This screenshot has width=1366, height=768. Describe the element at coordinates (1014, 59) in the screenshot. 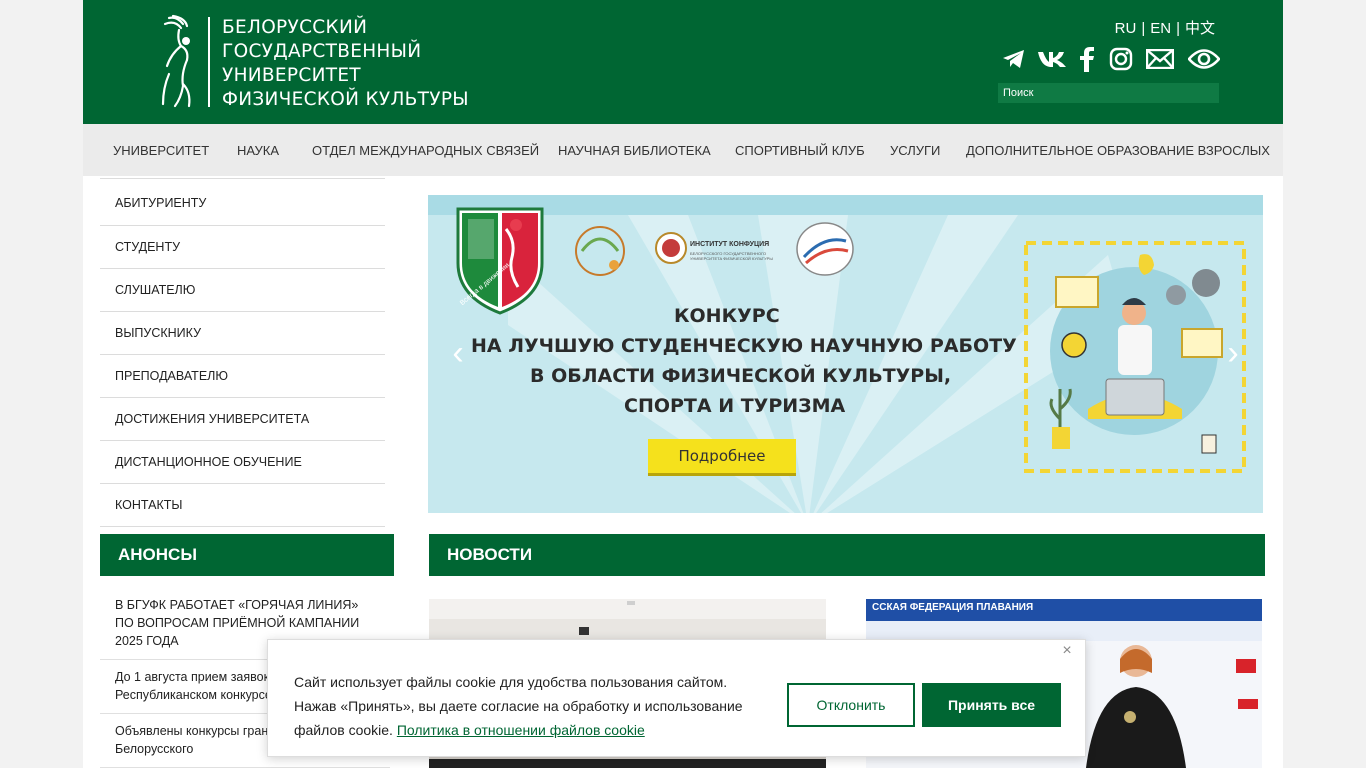

I see `telegram-icon` at that location.